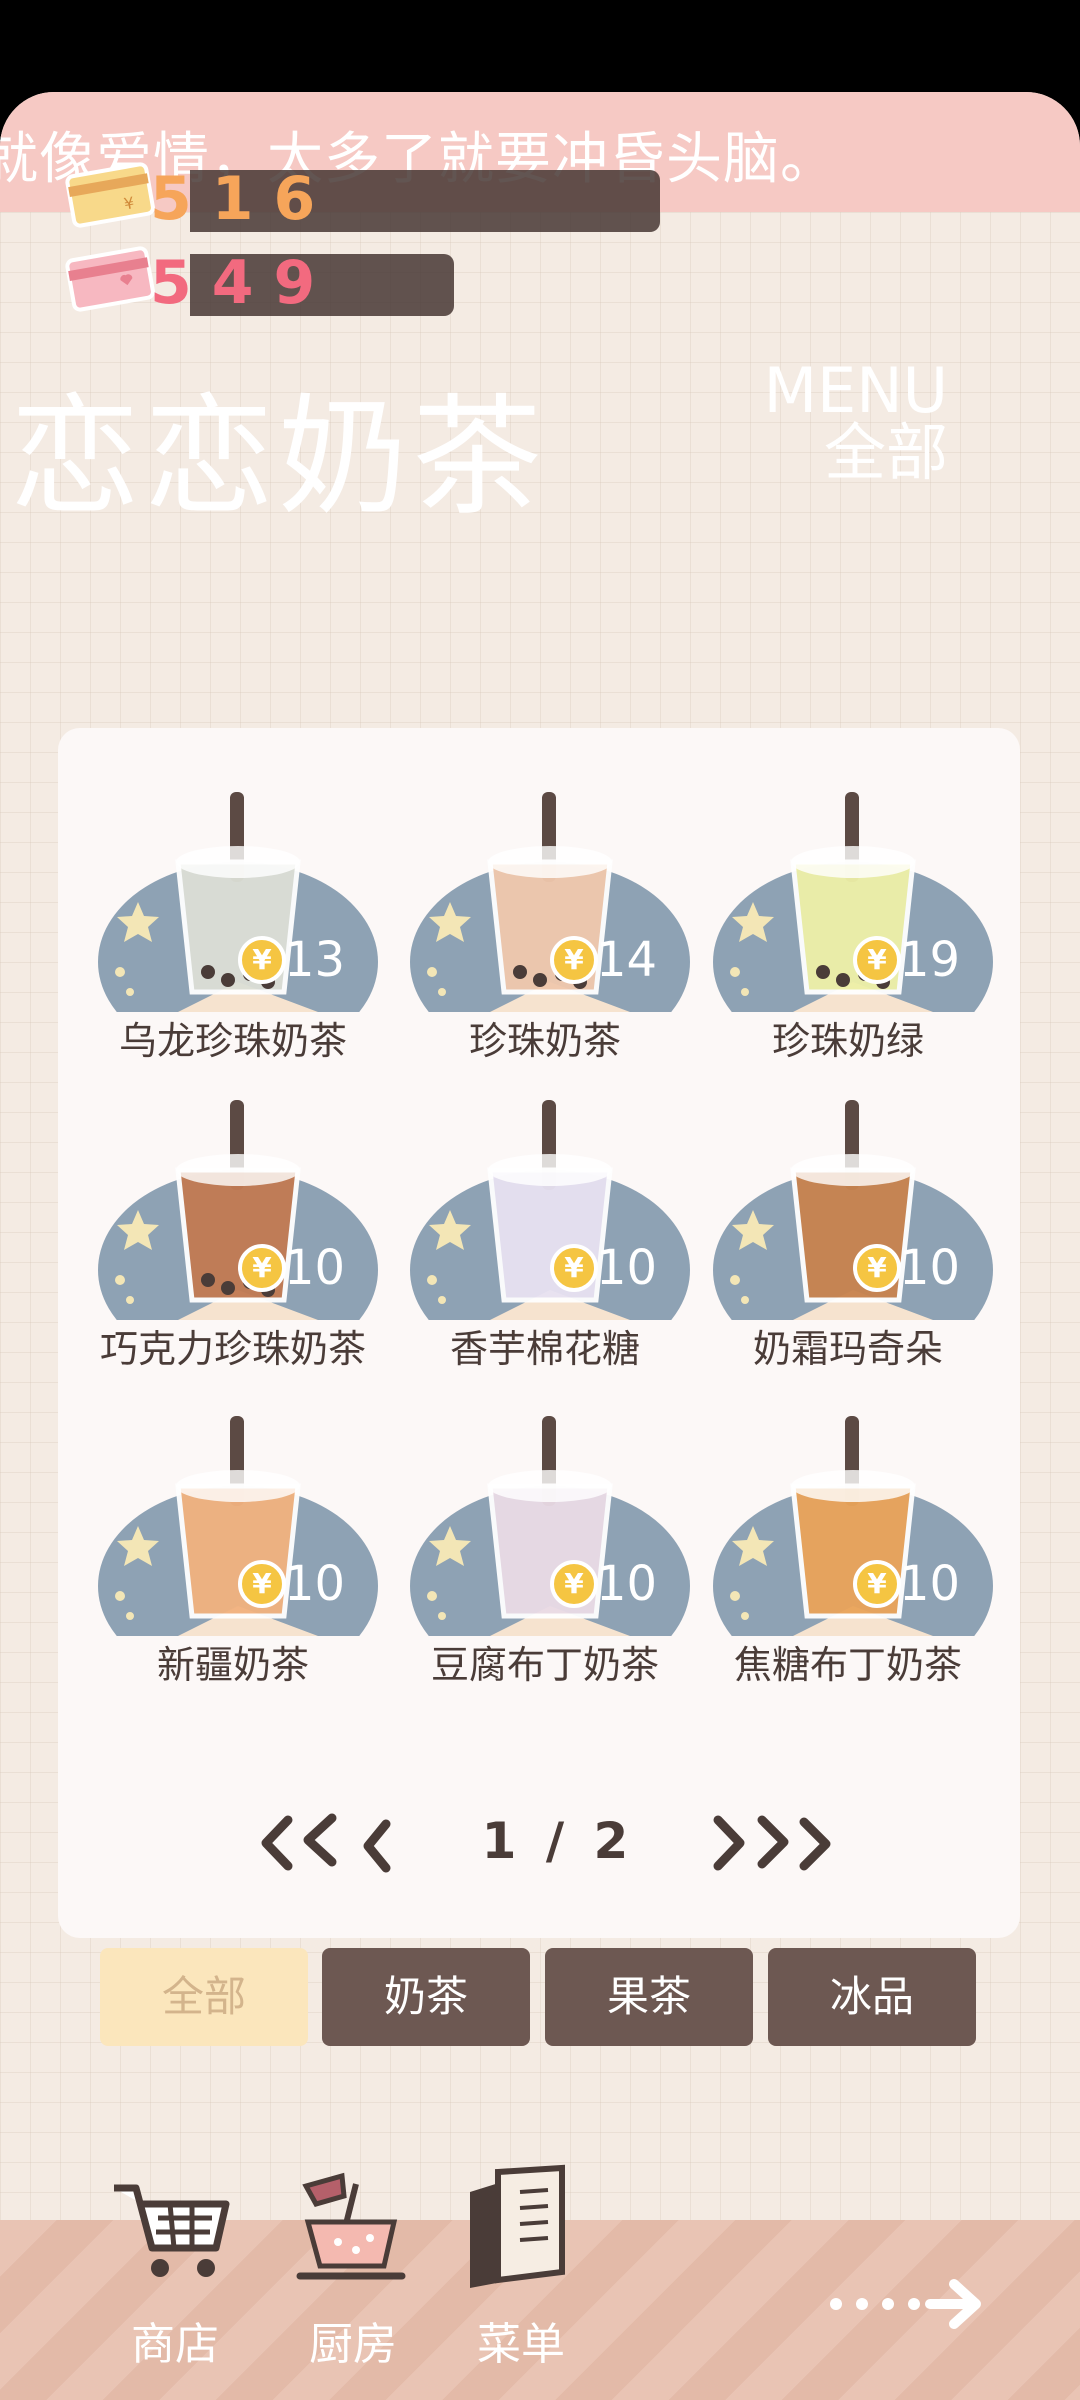 The width and height of the screenshot is (1080, 2400). Describe the element at coordinates (768, 1843) in the screenshot. I see `next-page-icon` at that location.